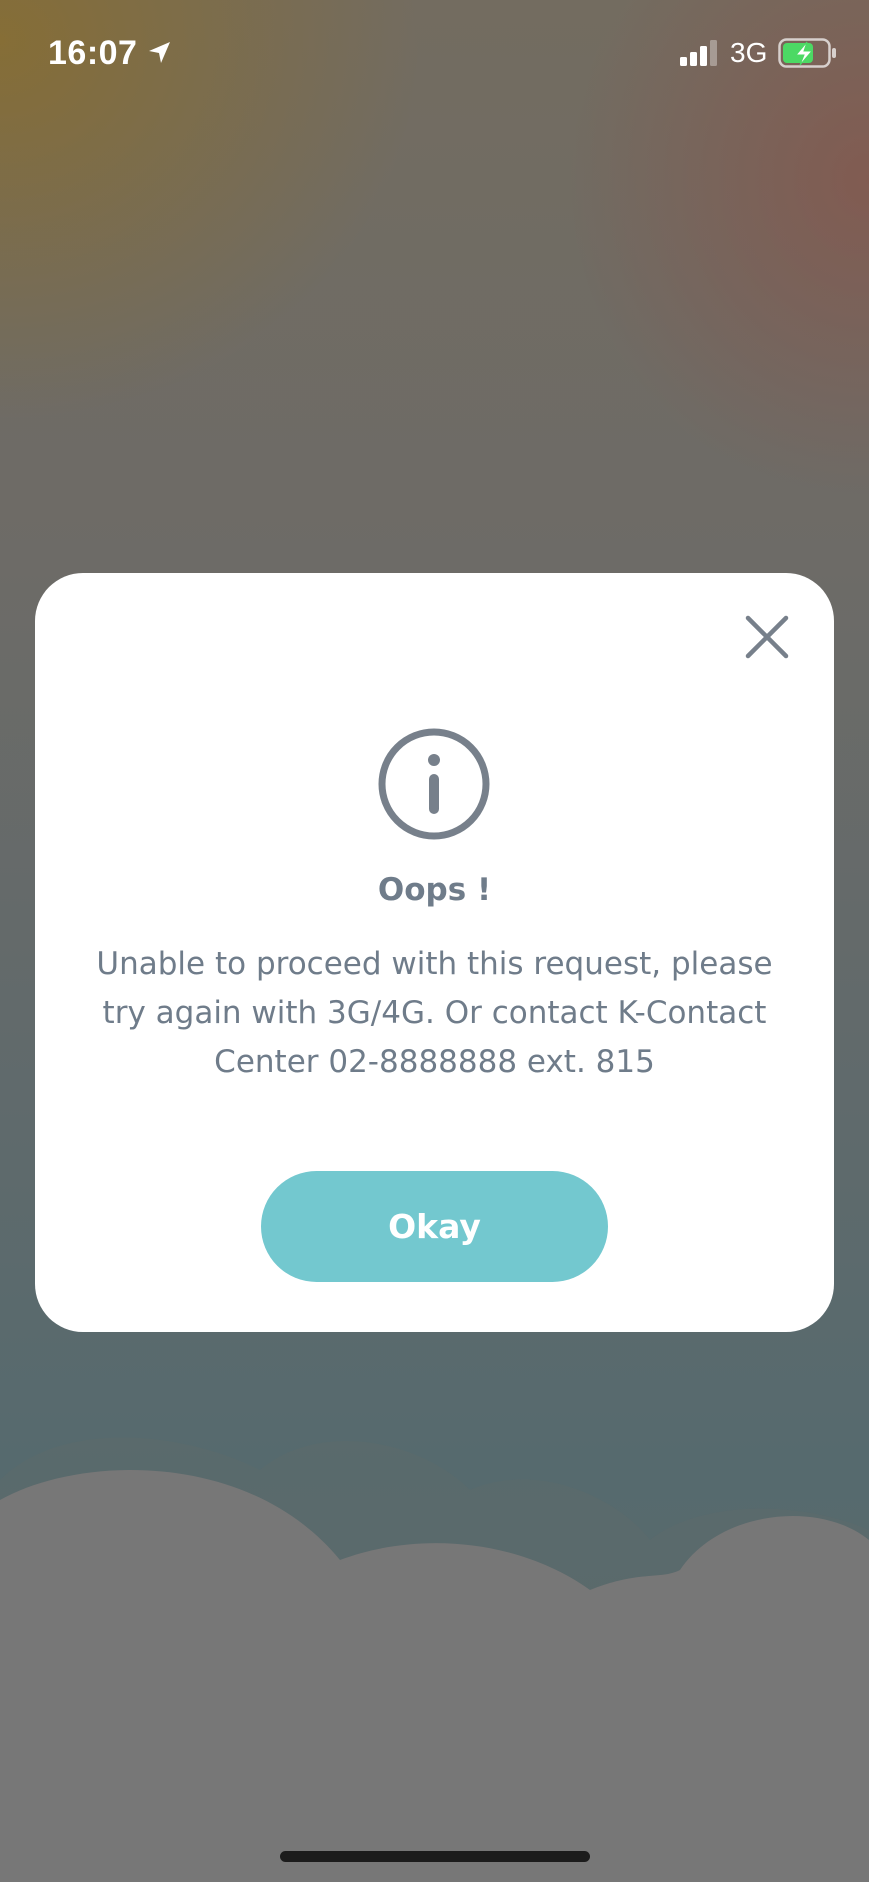  What do you see at coordinates (434, 784) in the screenshot?
I see `info-circle-icon` at bounding box center [434, 784].